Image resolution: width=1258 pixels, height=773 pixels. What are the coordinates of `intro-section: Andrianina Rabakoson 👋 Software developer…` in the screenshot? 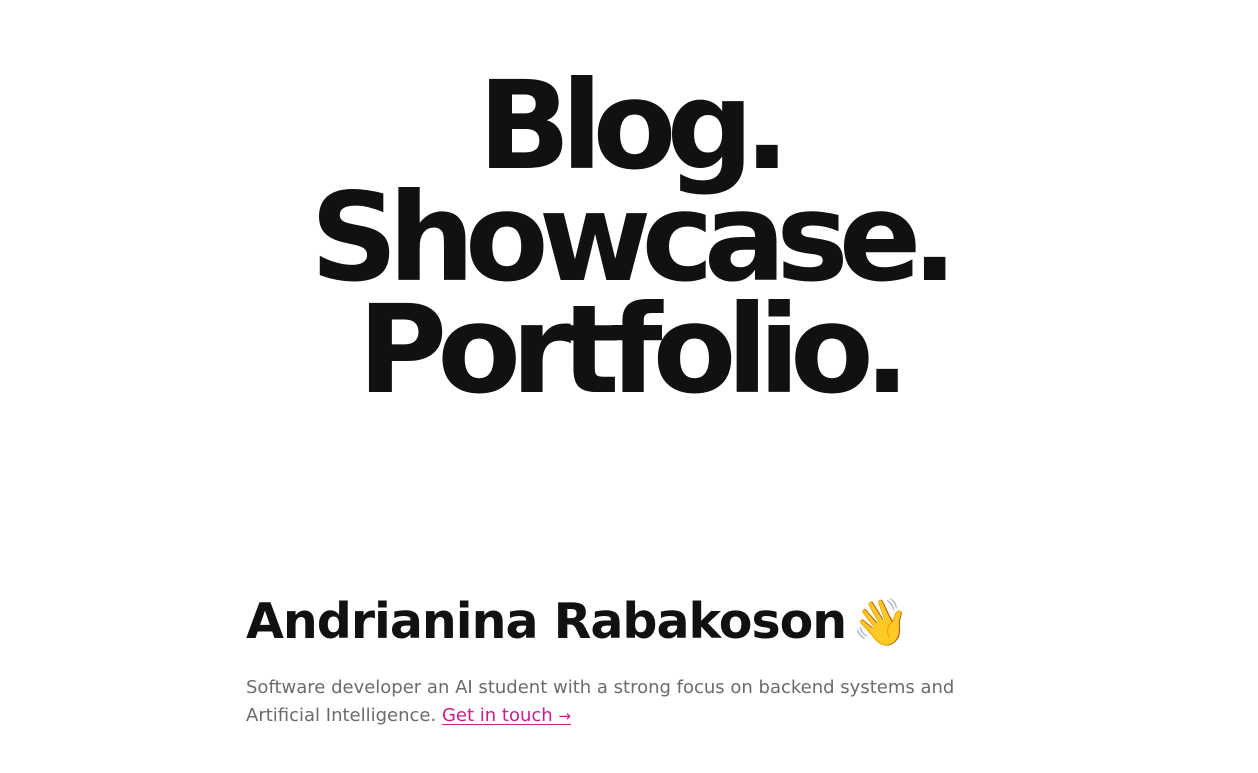 It's located at (626, 659).